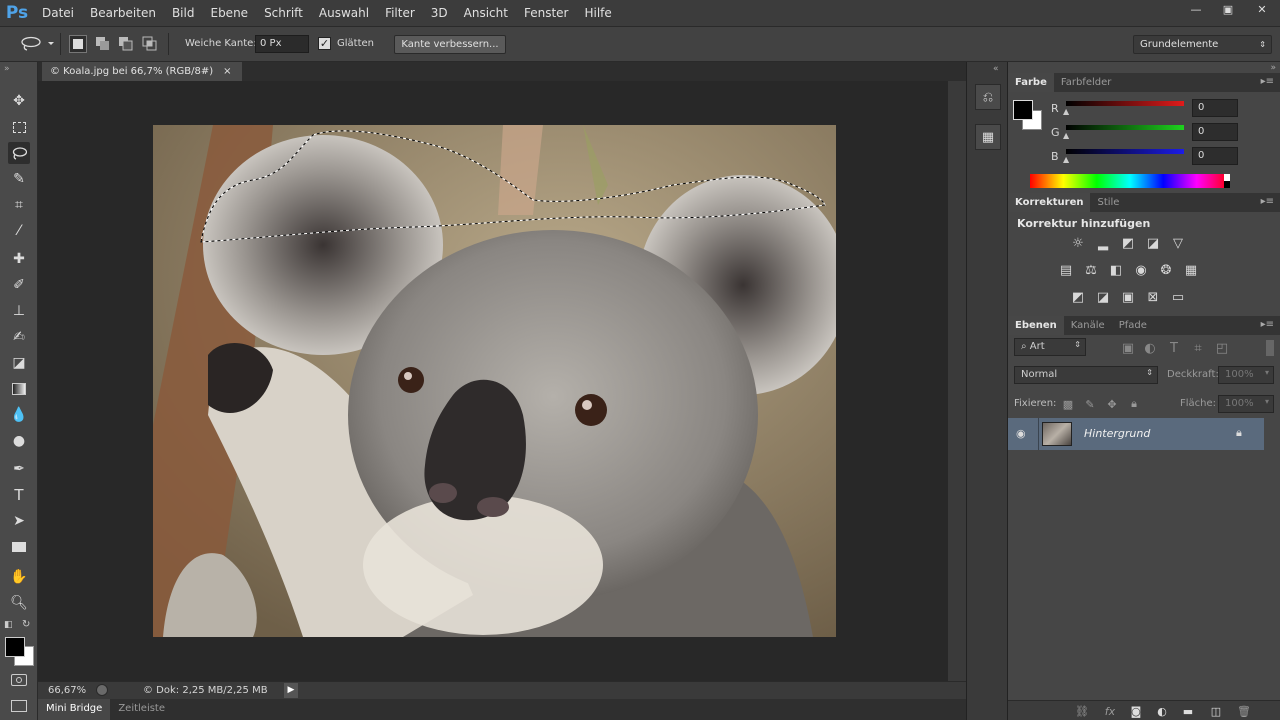 This screenshot has width=1280, height=720. What do you see at coordinates (1036, 325) in the screenshot?
I see `tab-ebenen: Ebenen` at bounding box center [1036, 325].